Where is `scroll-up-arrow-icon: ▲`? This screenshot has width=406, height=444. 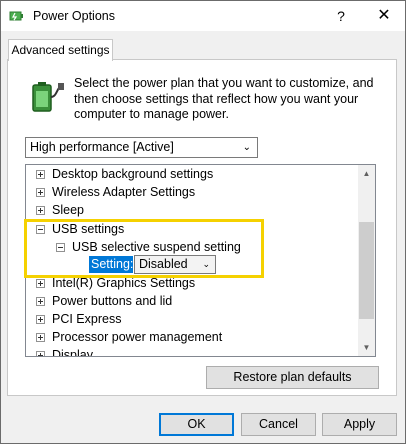
scroll-up-arrow-icon: ▲ is located at coordinates (366, 173).